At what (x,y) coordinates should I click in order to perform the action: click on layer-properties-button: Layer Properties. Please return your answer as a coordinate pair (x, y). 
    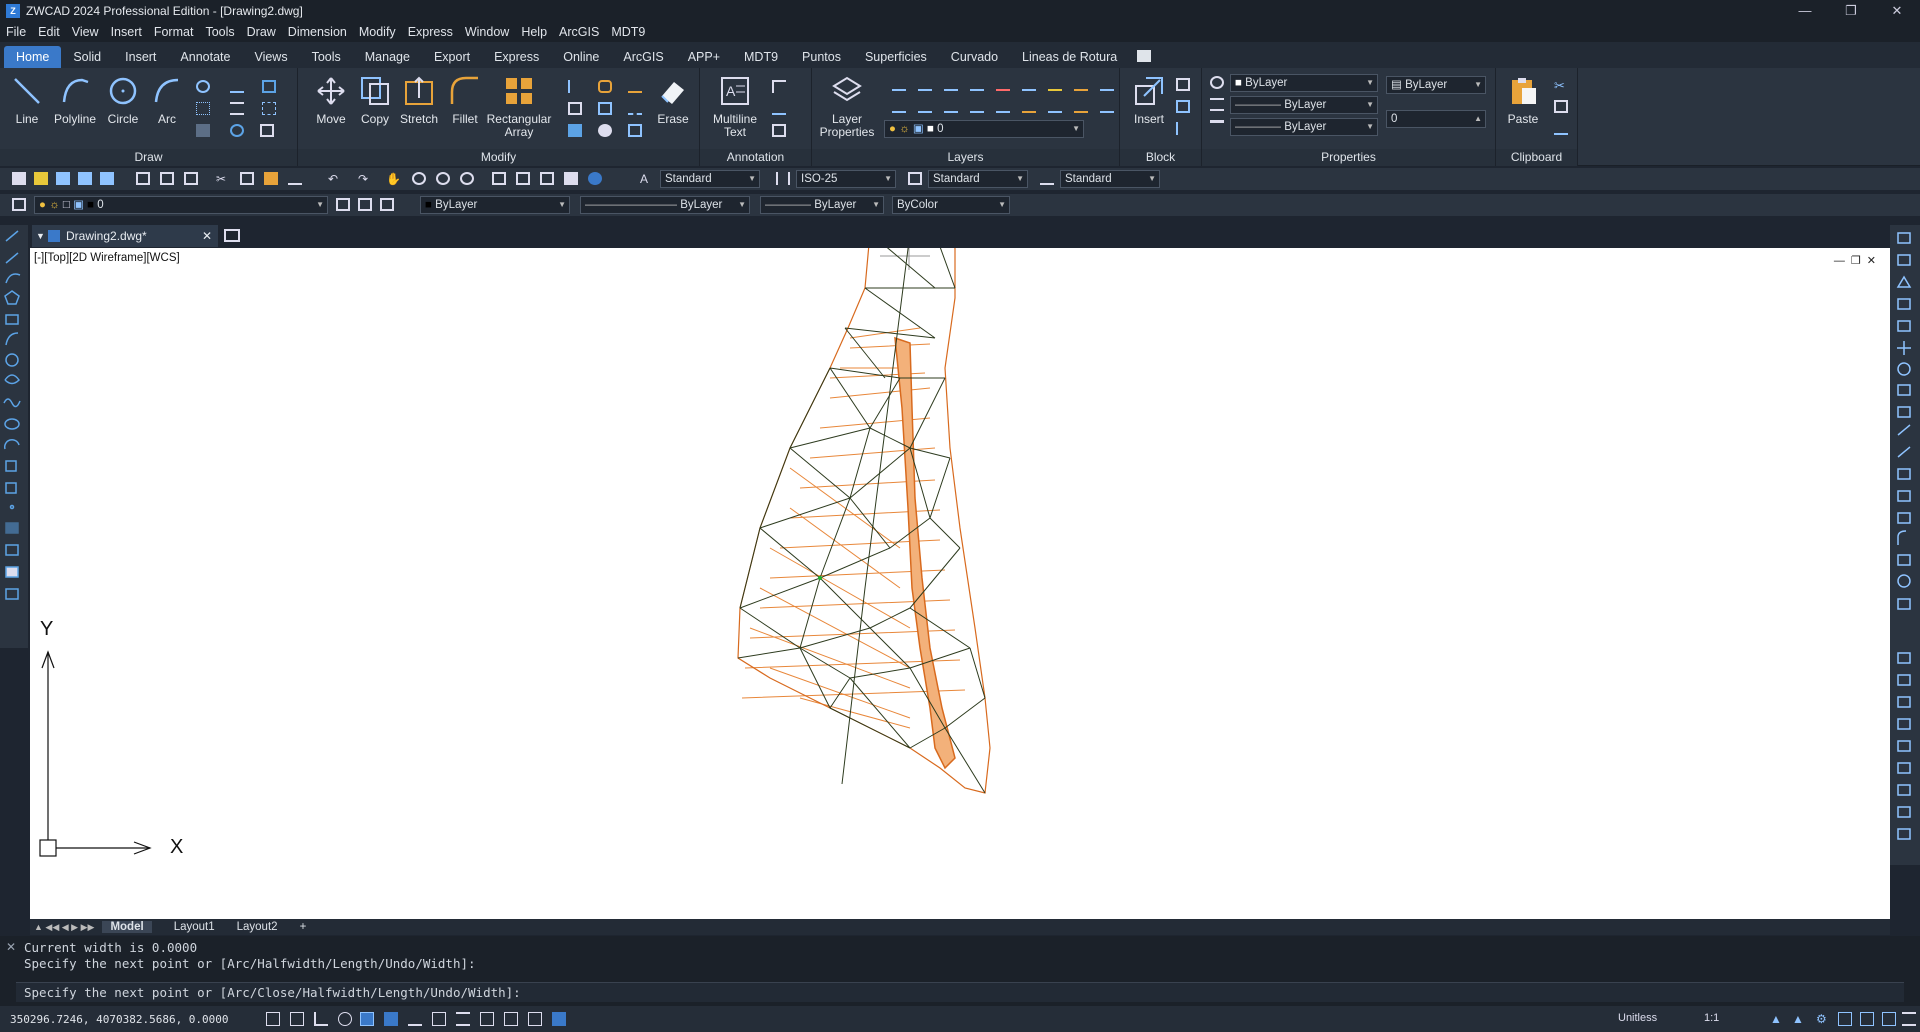
    Looking at the image, I should click on (847, 106).